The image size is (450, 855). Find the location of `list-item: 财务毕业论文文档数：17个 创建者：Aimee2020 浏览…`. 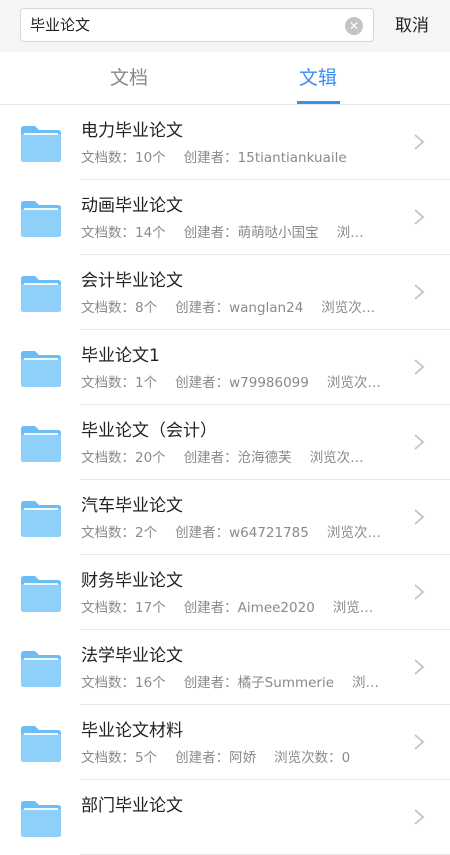

list-item: 财务毕业论文文档数：17个 创建者：Aimee2020 浏览… is located at coordinates (225, 592).